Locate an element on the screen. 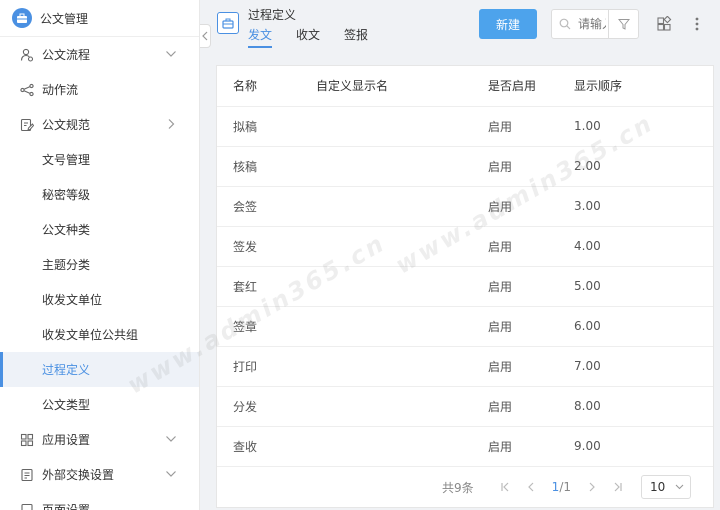 This screenshot has width=720, height=510. sidebar-item: 动作流 is located at coordinates (99, 89).